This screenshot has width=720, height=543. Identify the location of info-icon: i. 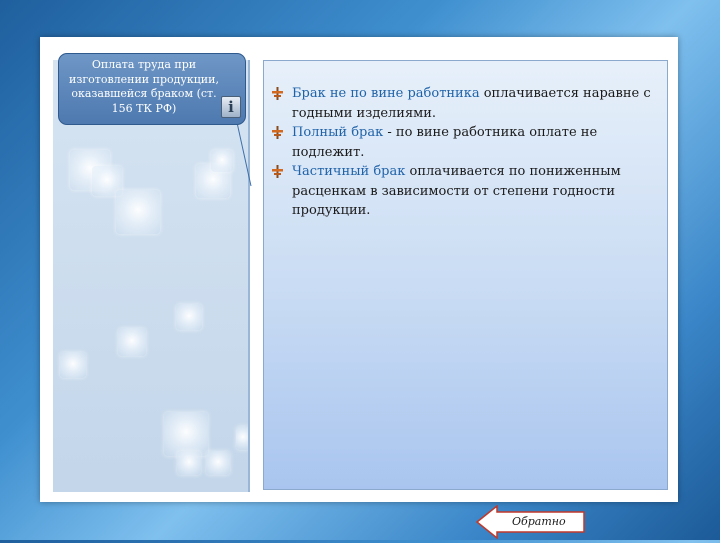
(231, 107).